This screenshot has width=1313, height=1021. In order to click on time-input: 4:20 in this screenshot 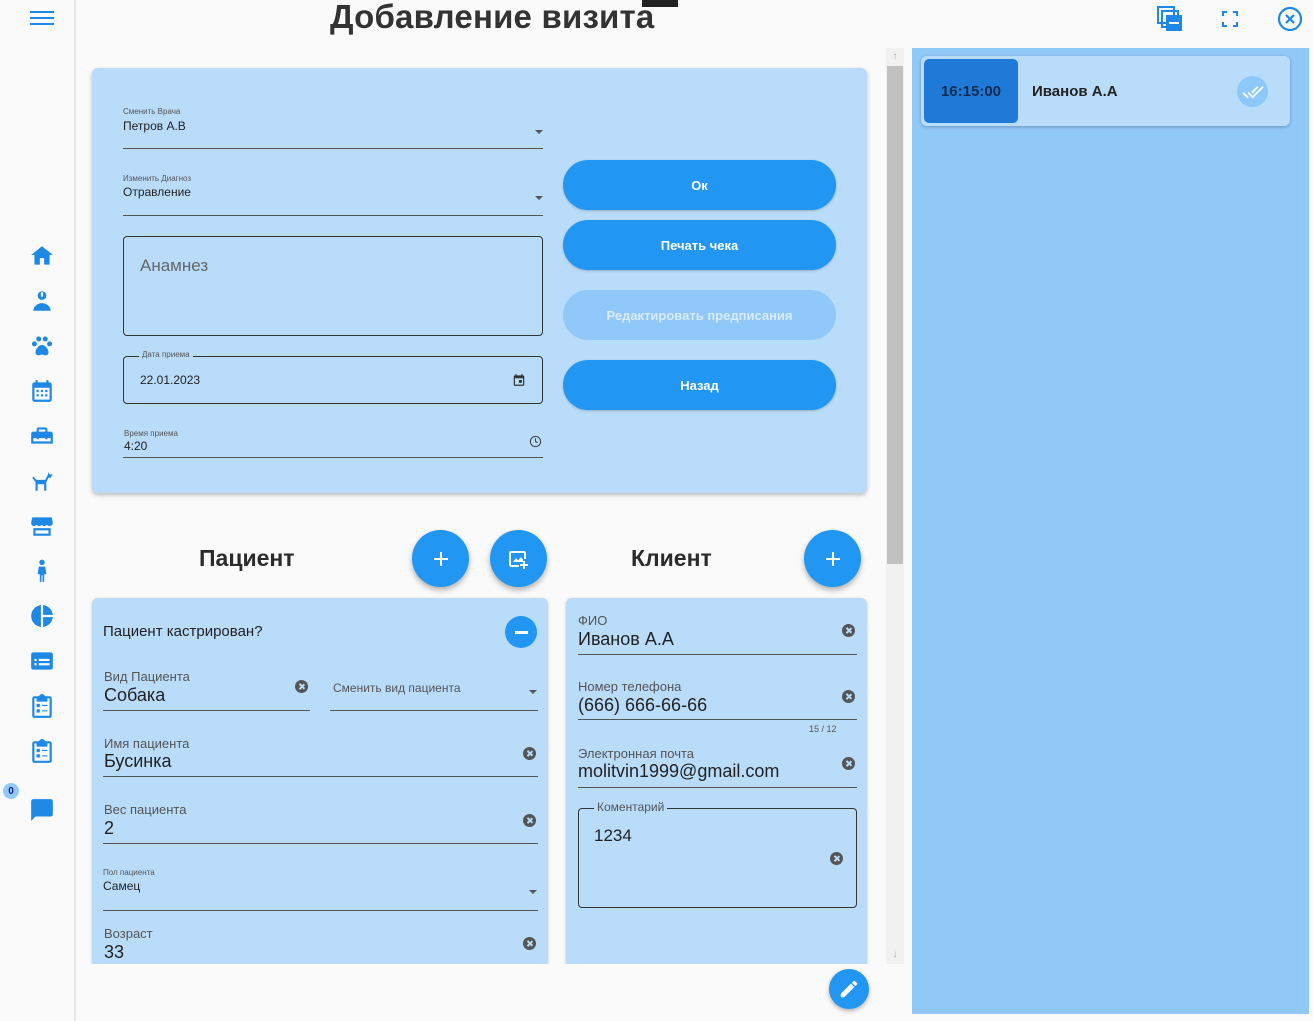, I will do `click(135, 446)`.